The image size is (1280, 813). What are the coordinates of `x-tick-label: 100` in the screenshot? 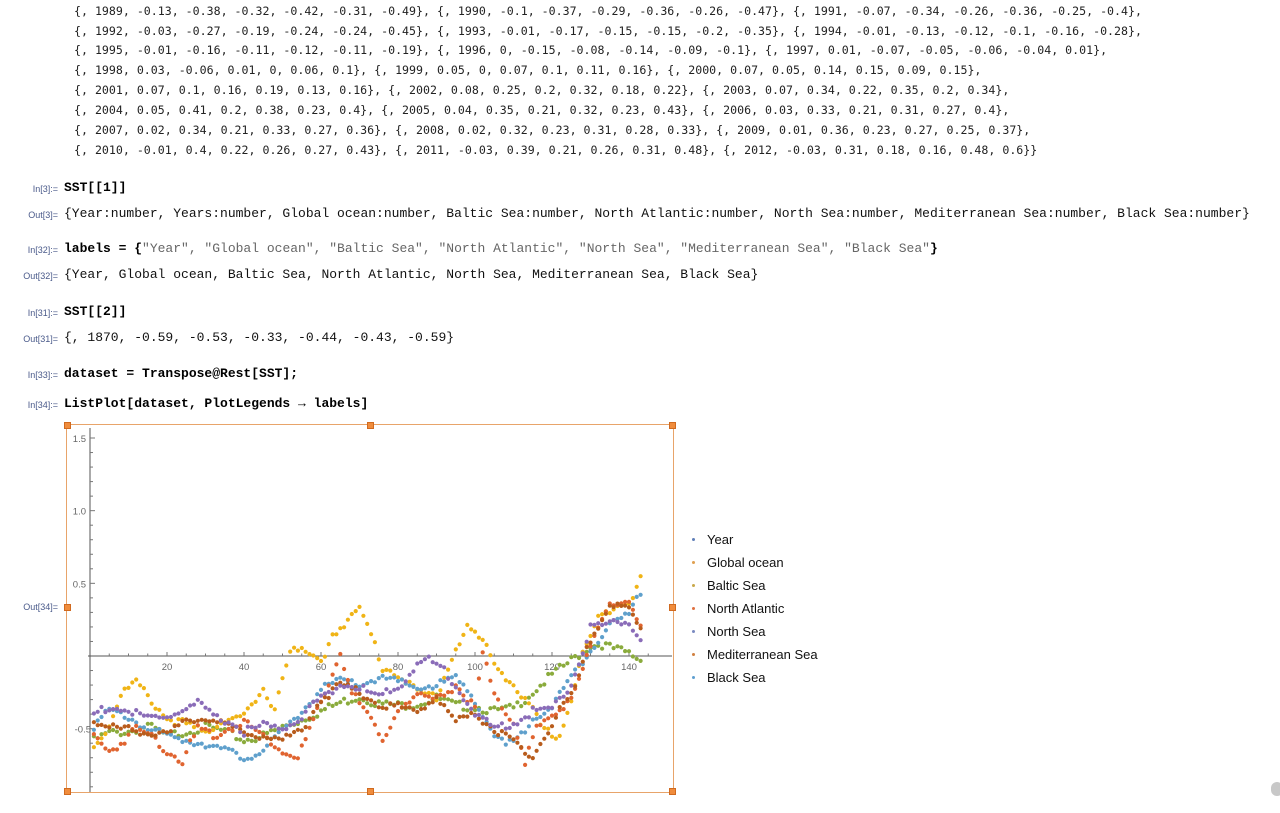 It's located at (475, 667).